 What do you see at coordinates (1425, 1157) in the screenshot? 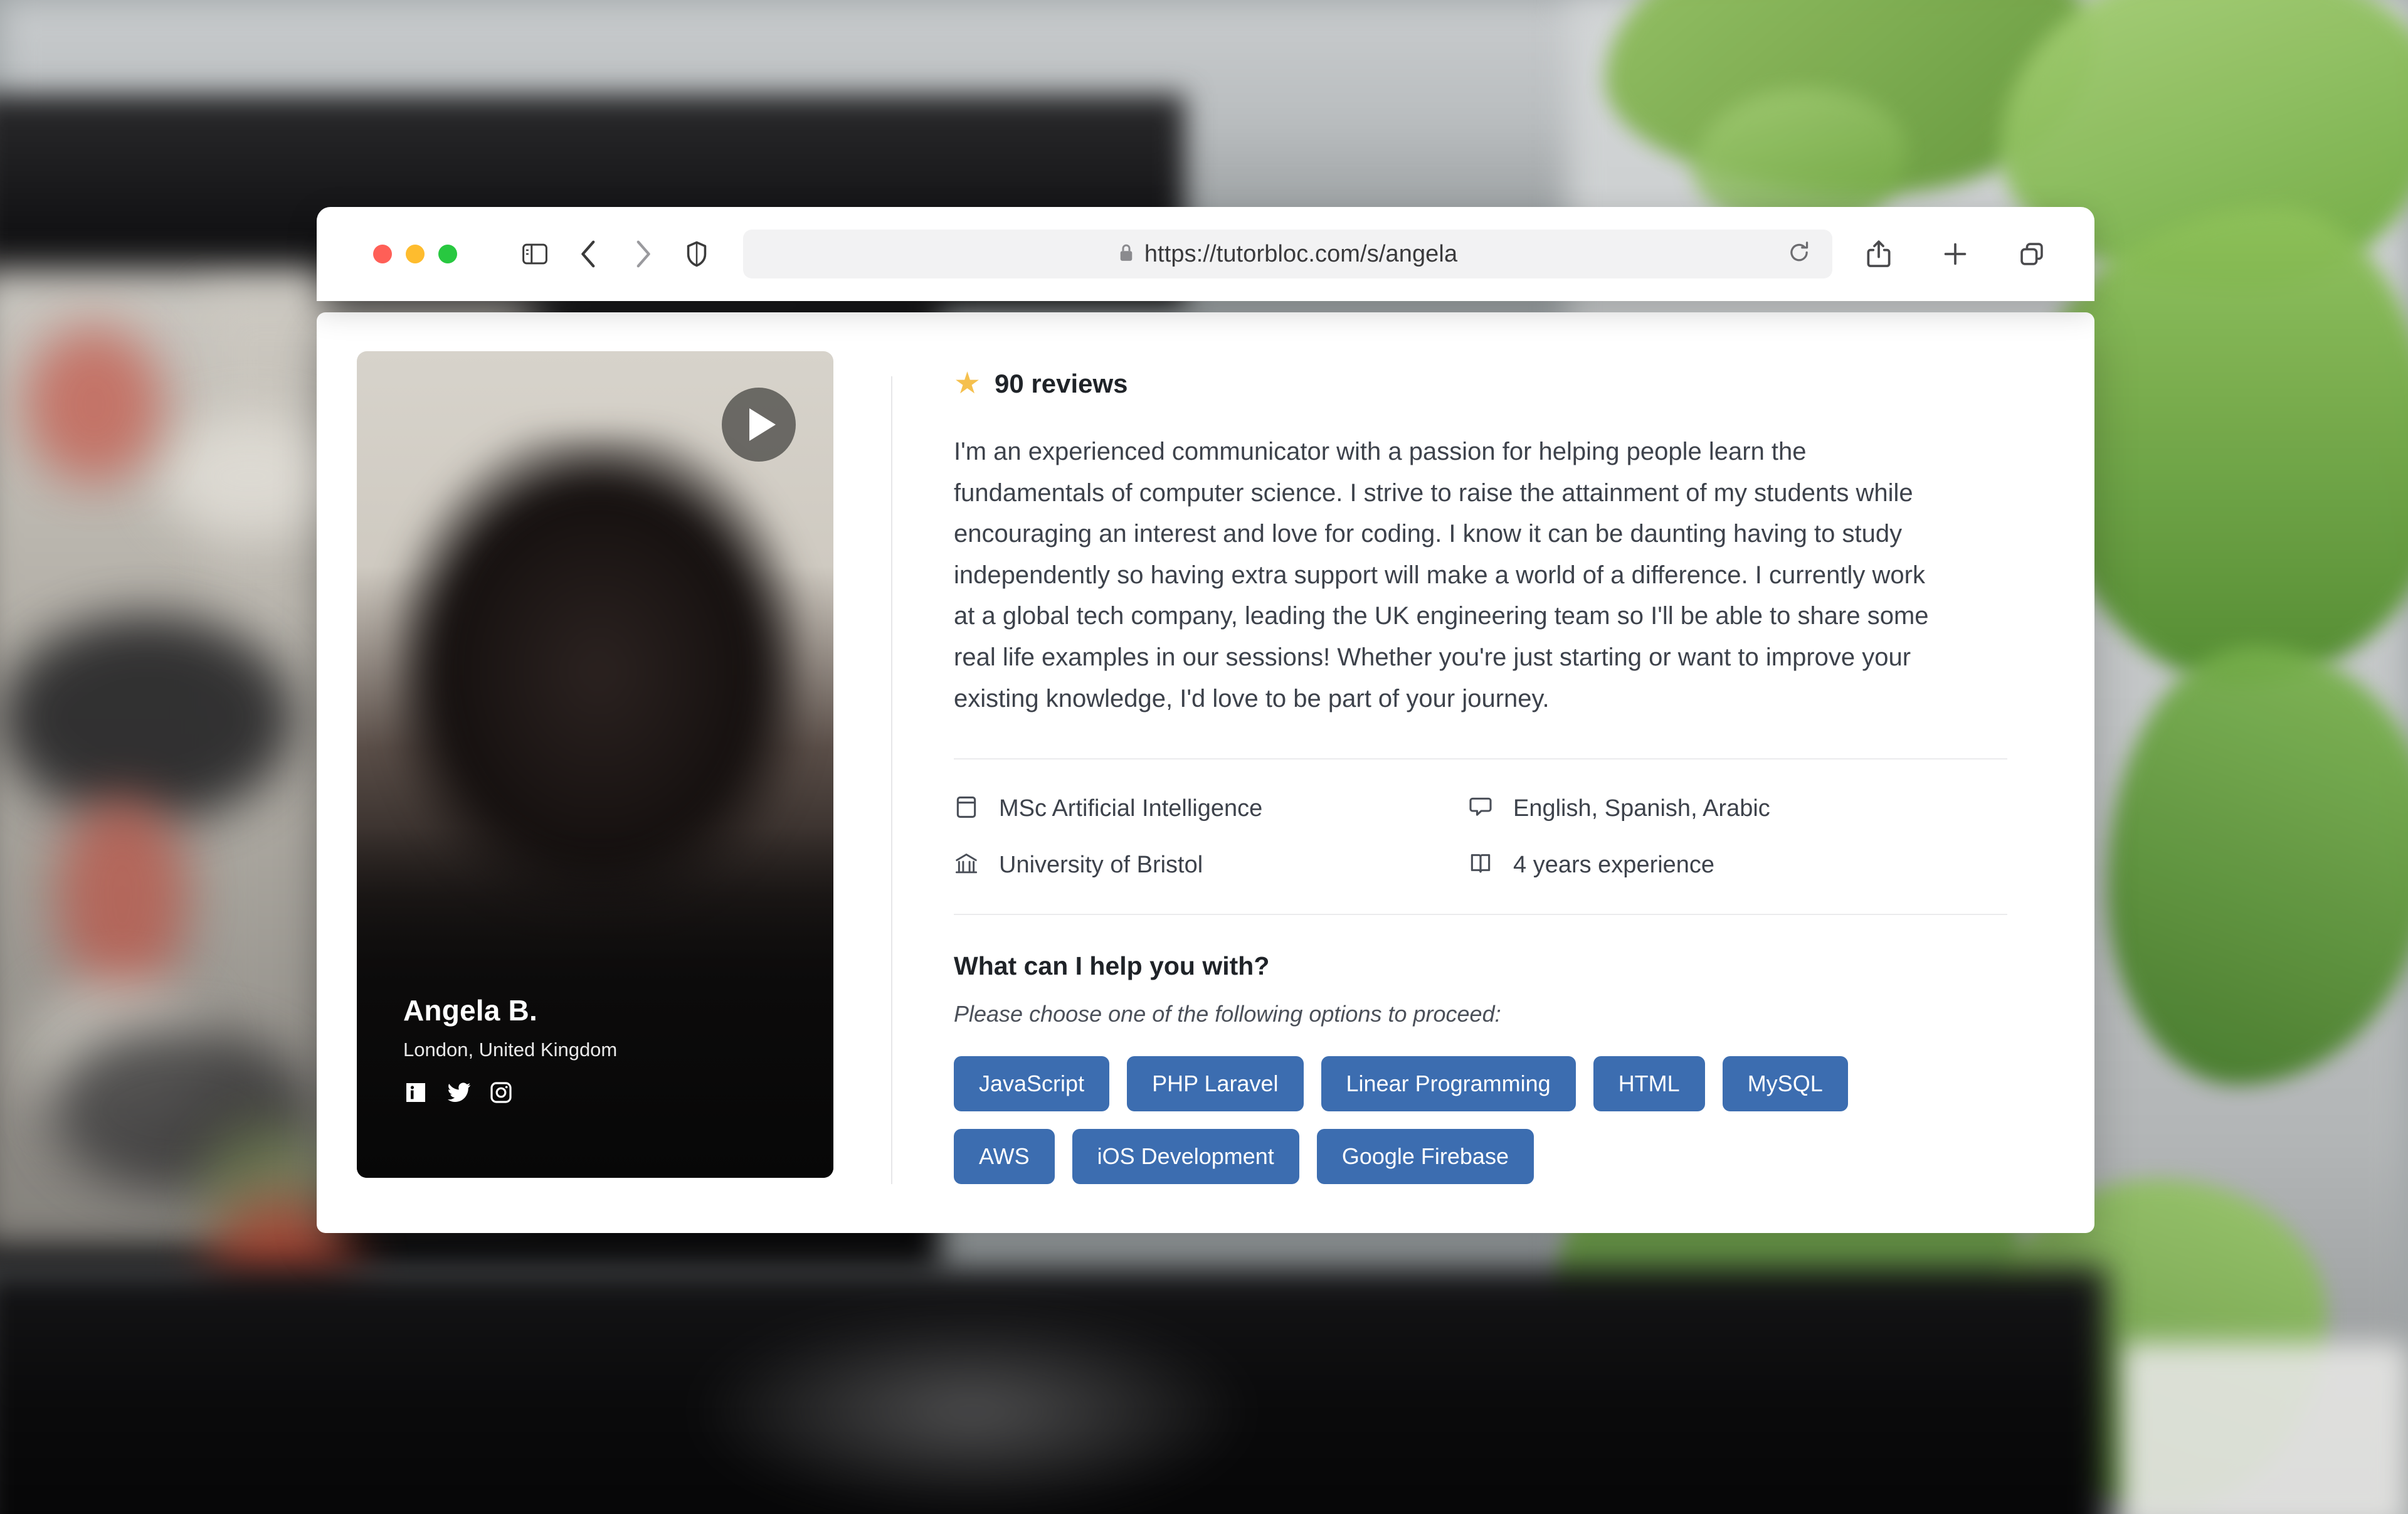
I see `subject-chip-google-firebase: Google Firebase` at bounding box center [1425, 1157].